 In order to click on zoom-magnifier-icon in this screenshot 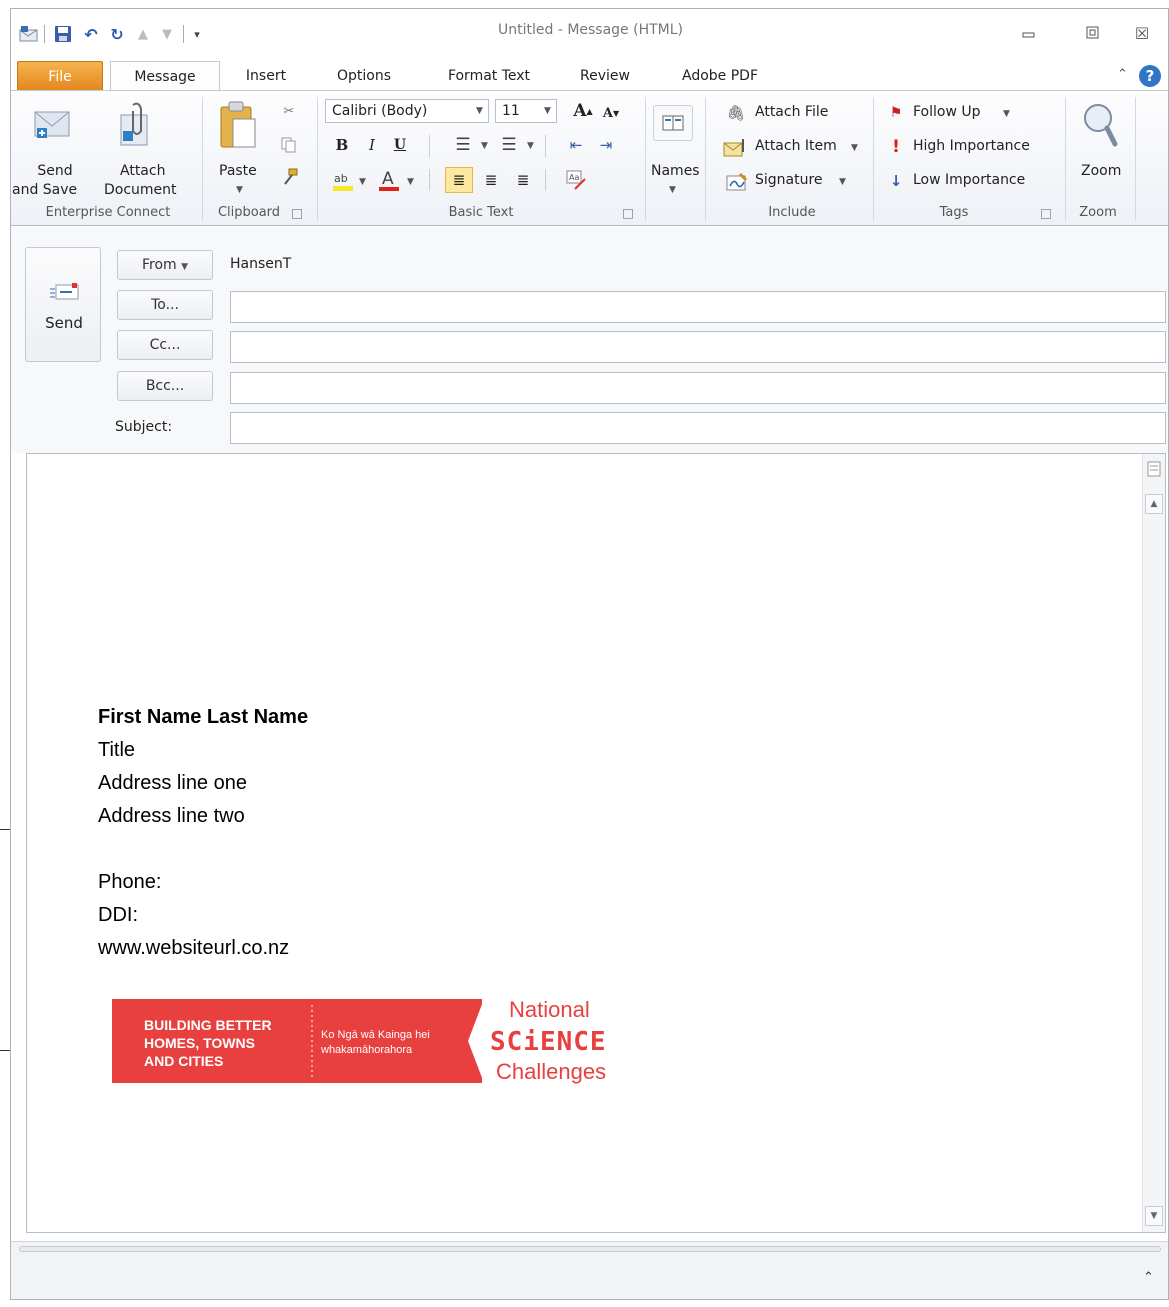, I will do `click(1100, 126)`.